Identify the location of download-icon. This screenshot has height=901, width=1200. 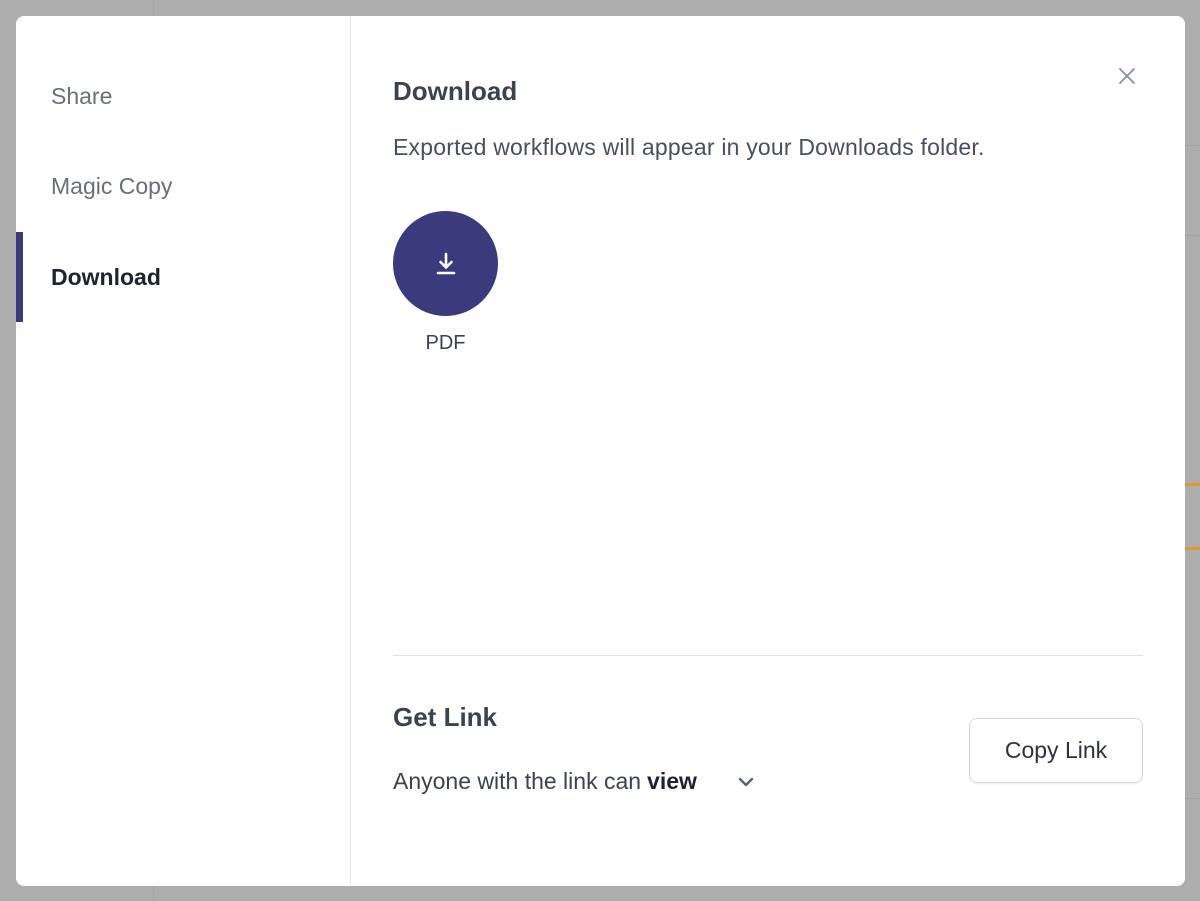
(445, 263).